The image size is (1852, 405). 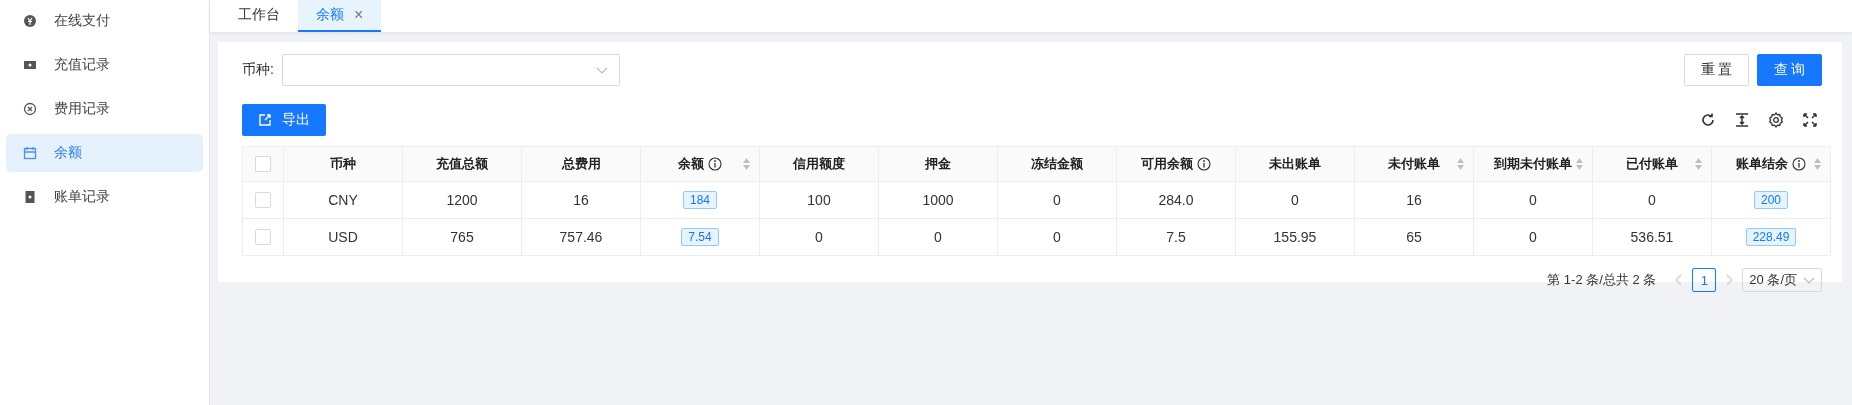 I want to click on column-header: 到期未付账单, so click(x=1533, y=164).